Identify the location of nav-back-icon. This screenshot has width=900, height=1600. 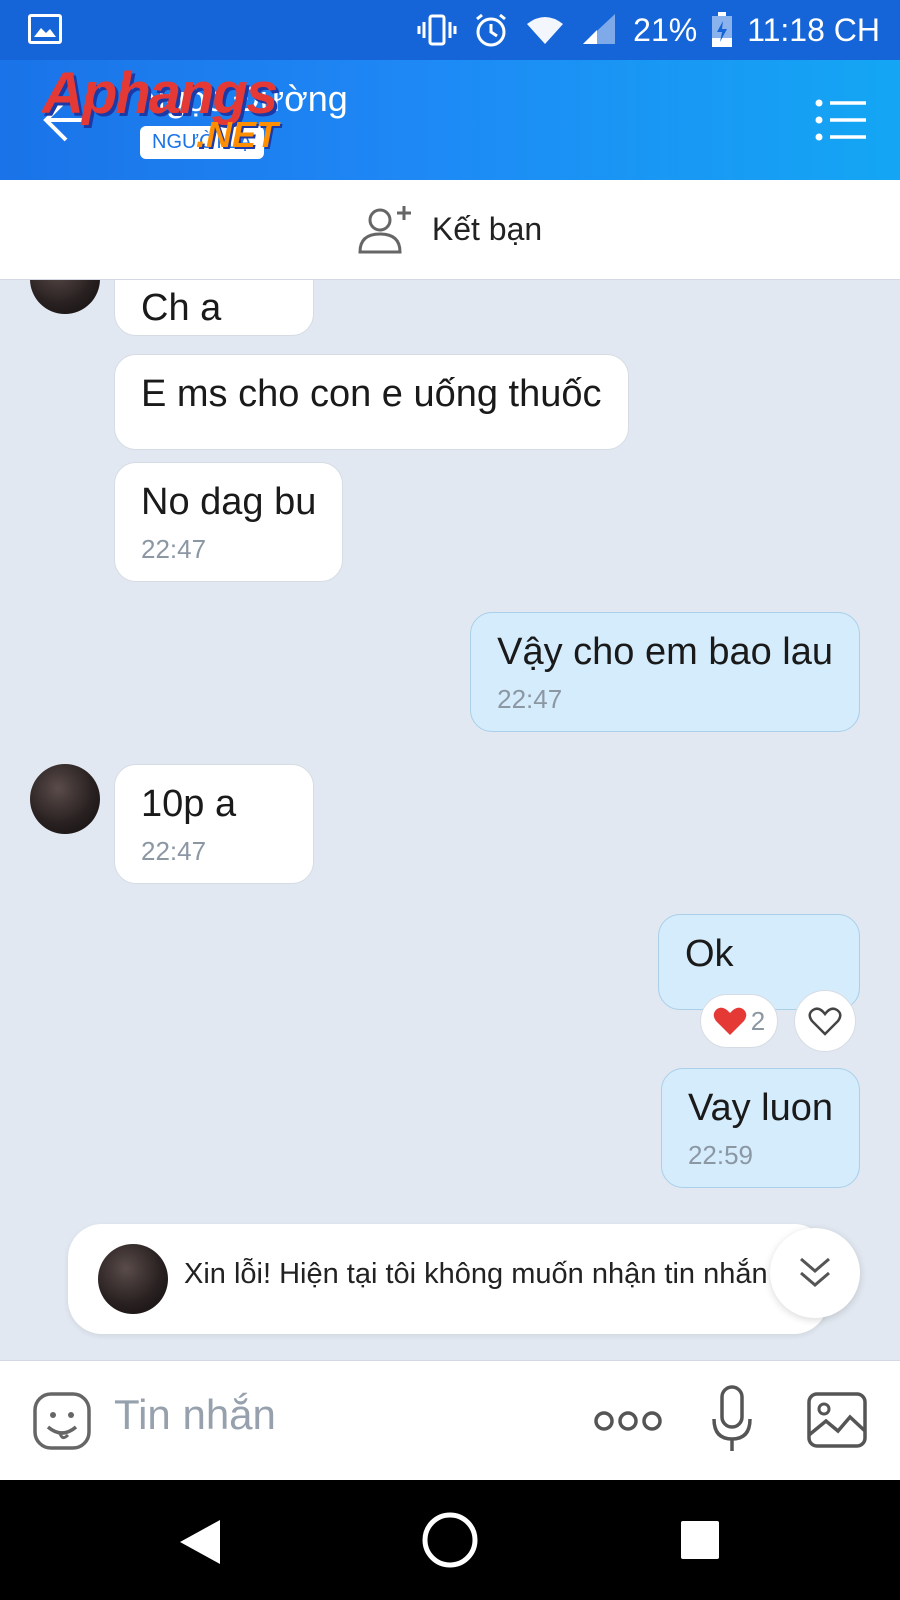
(200, 1542).